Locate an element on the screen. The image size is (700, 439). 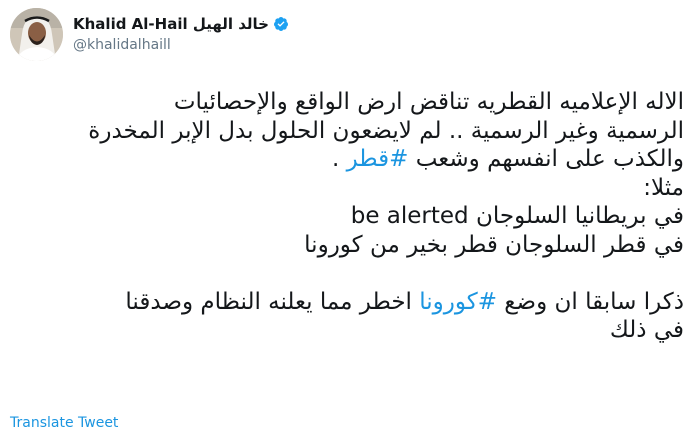
tweet-line-7-before: ذكرا سابقا ان وضع is located at coordinates (590, 301).